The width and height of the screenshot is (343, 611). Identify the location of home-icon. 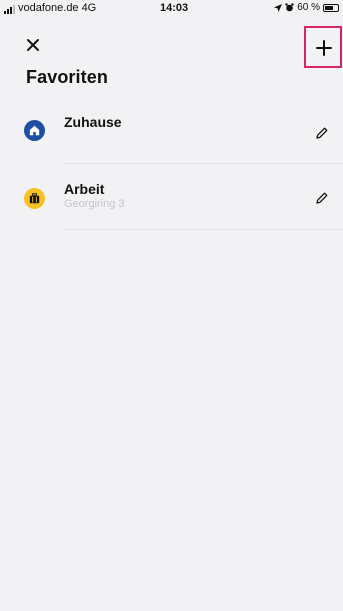
(34, 130).